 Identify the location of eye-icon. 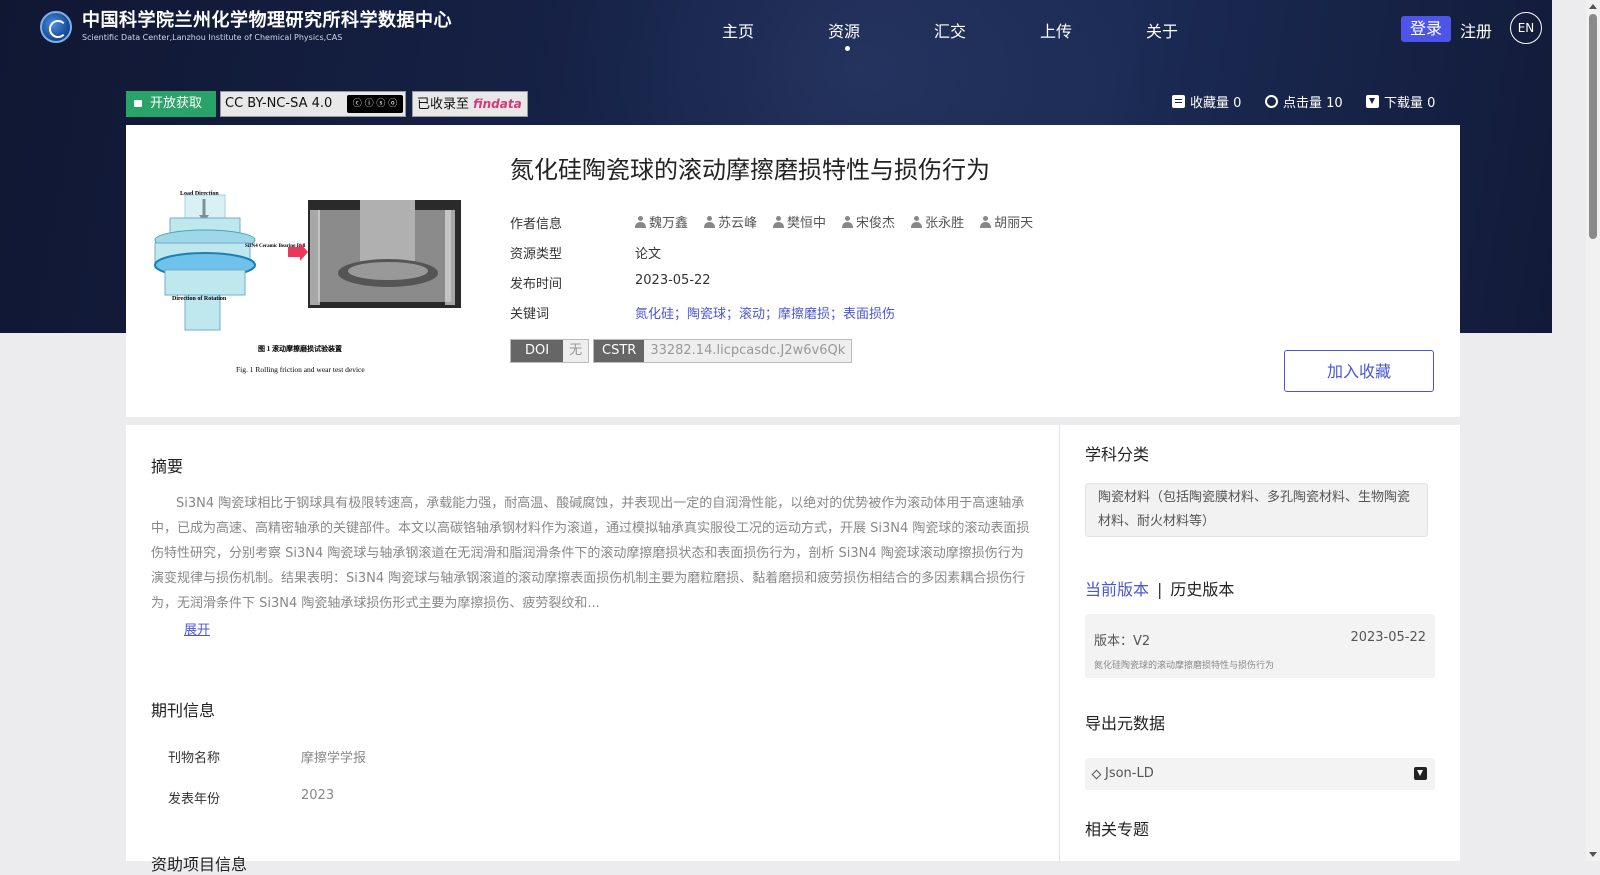
(1271, 101).